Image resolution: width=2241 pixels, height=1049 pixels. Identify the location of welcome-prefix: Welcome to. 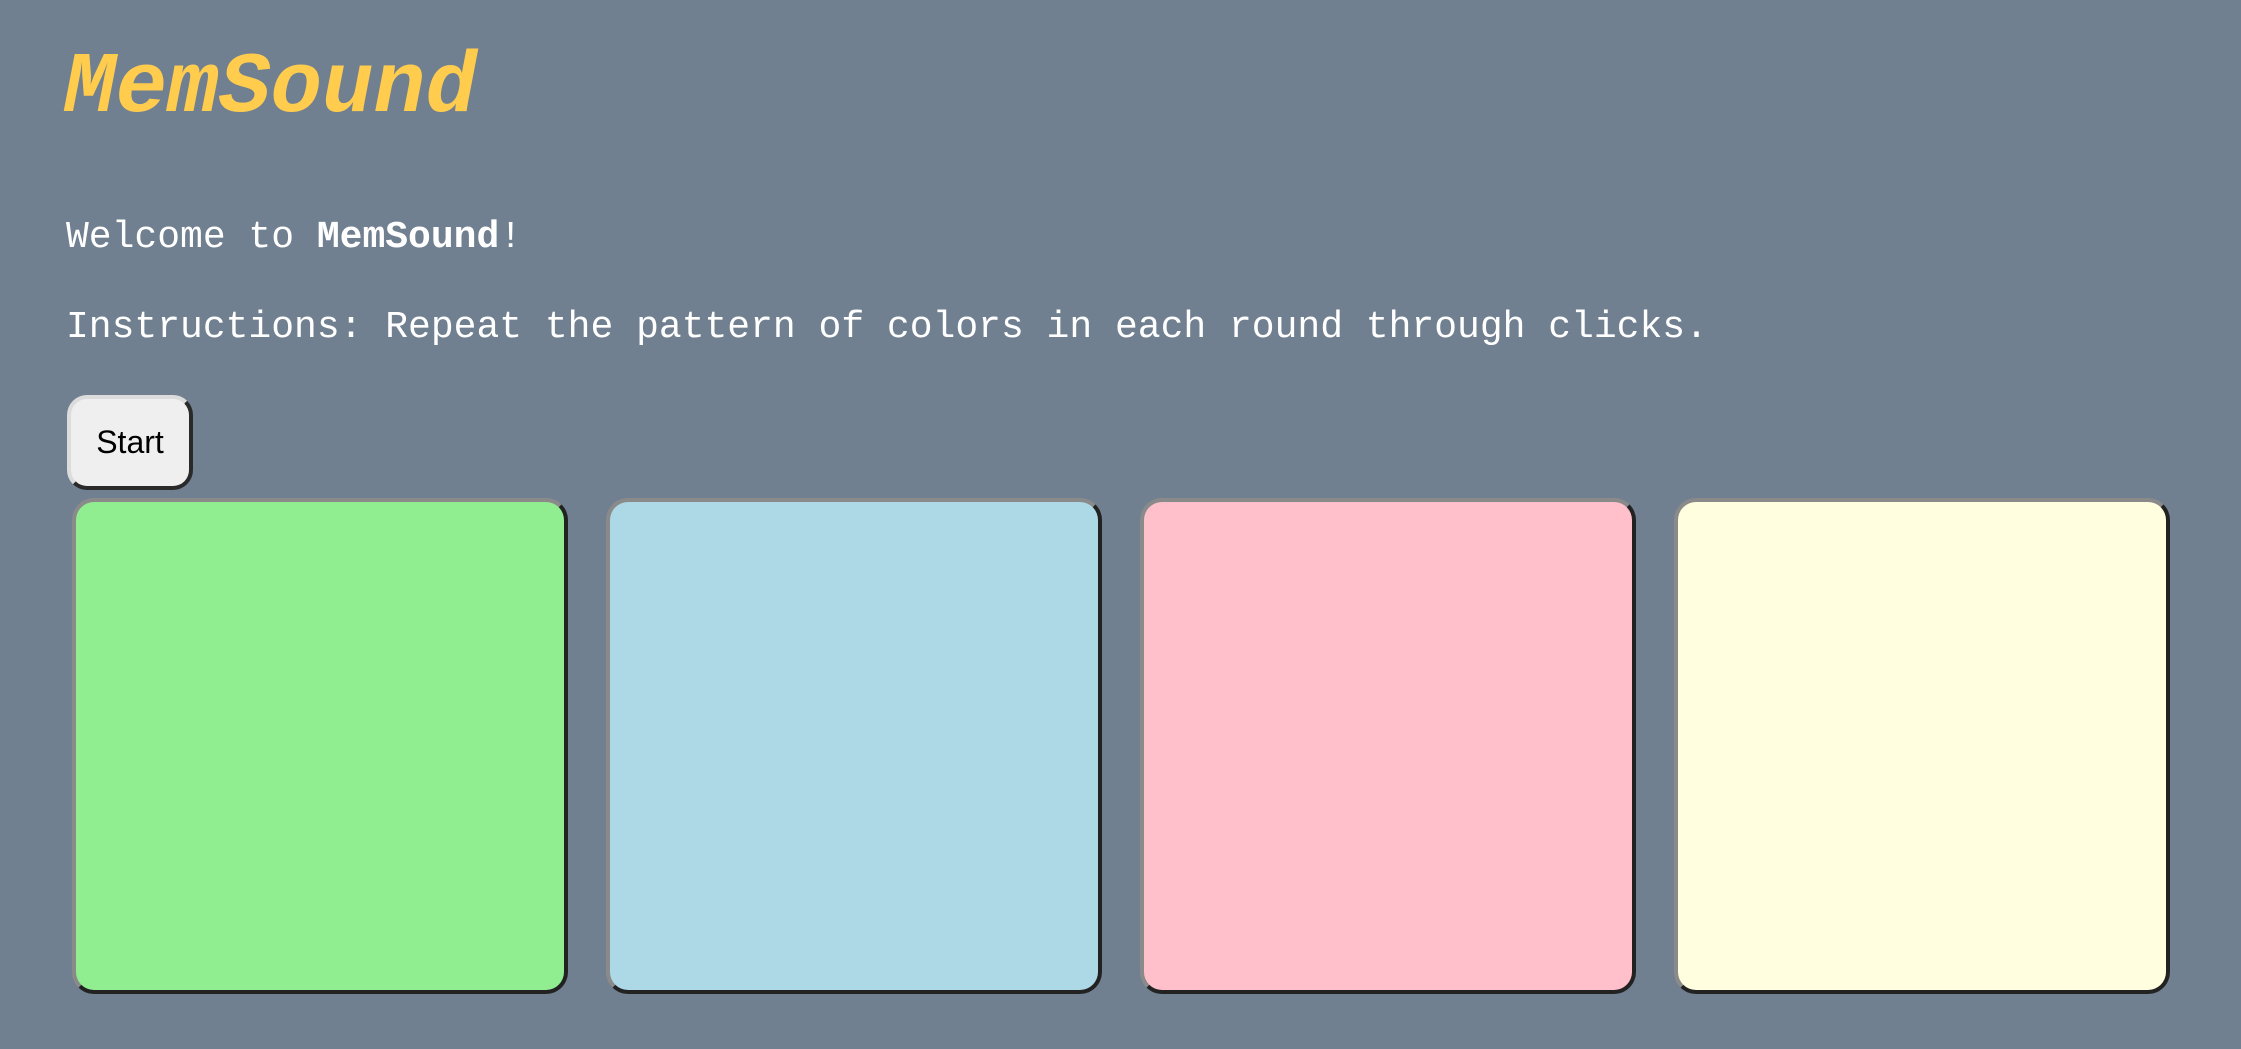
(191, 237).